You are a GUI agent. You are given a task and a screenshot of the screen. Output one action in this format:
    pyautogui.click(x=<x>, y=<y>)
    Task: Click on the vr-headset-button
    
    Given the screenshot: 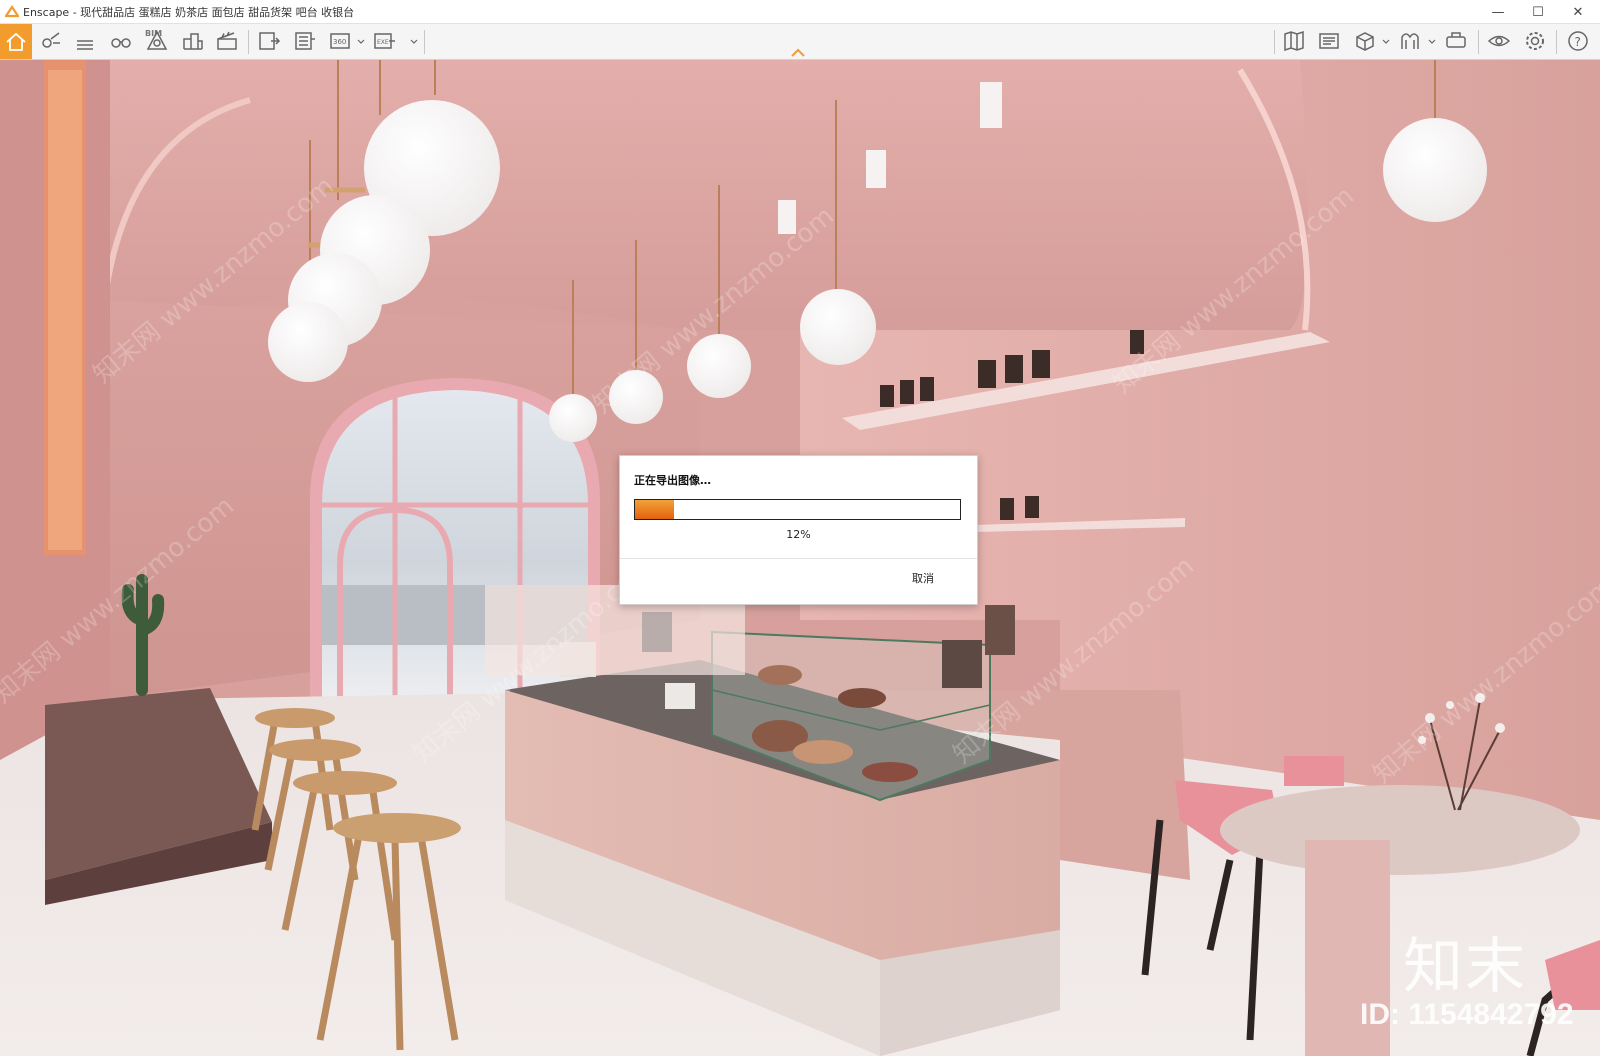 What is the action you would take?
    pyautogui.click(x=1456, y=41)
    